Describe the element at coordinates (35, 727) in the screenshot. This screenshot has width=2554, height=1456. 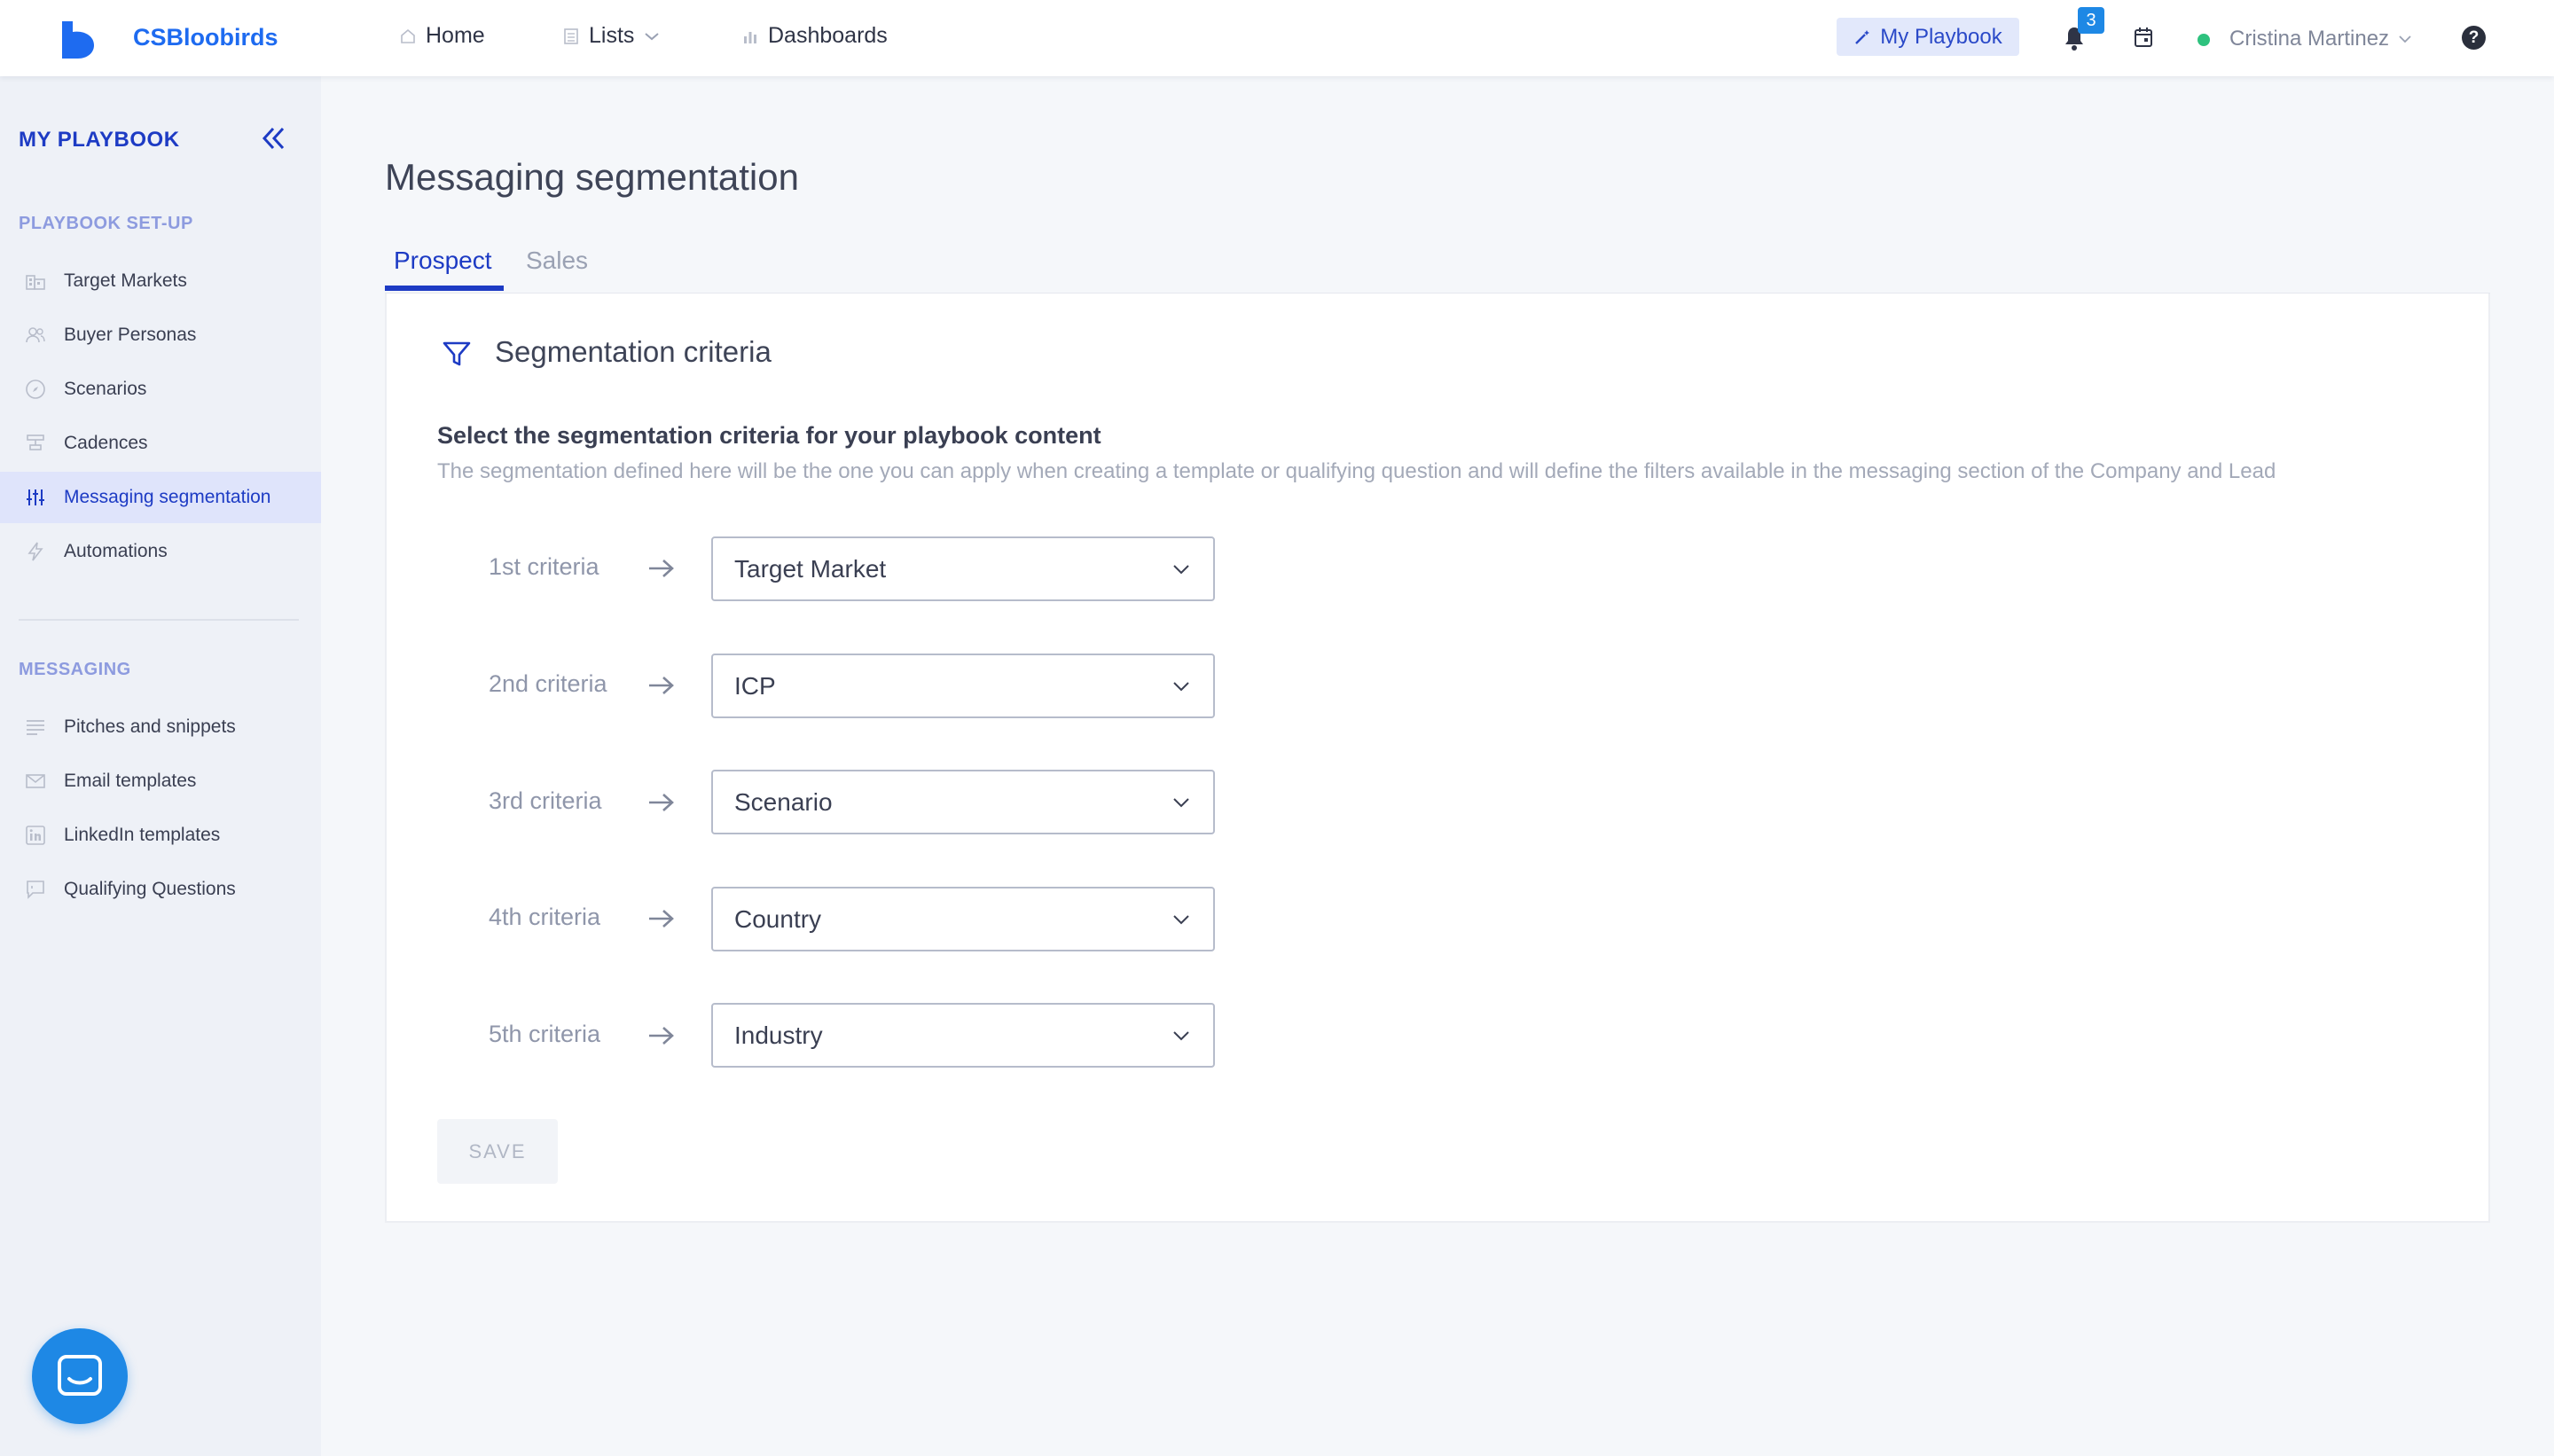
I see `lines-icon` at that location.